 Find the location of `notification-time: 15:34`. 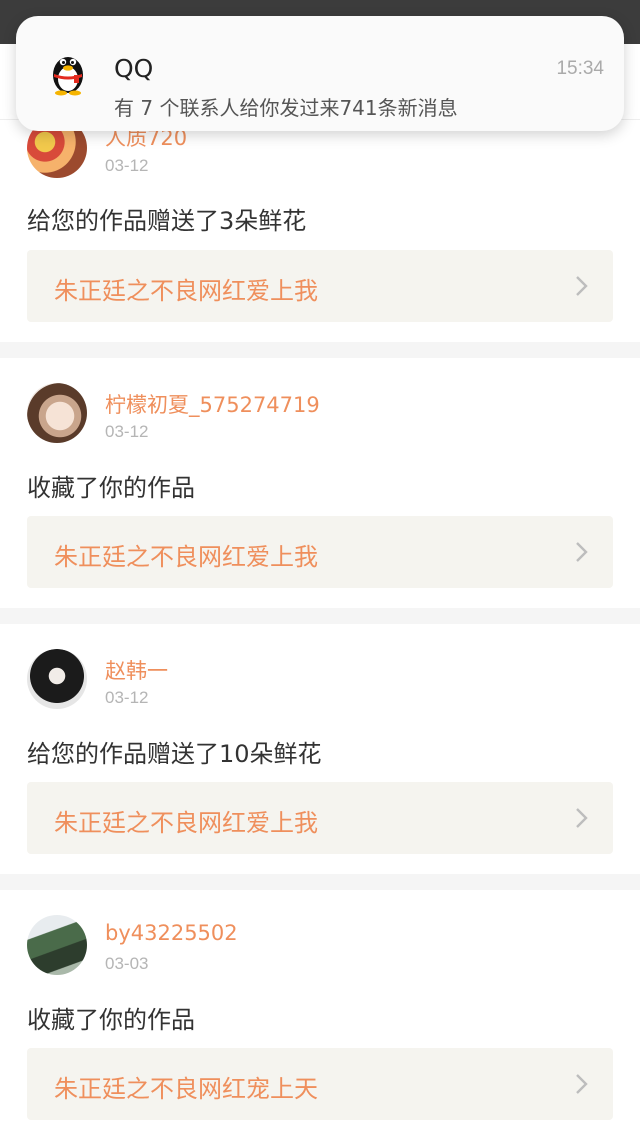

notification-time: 15:34 is located at coordinates (580, 68).